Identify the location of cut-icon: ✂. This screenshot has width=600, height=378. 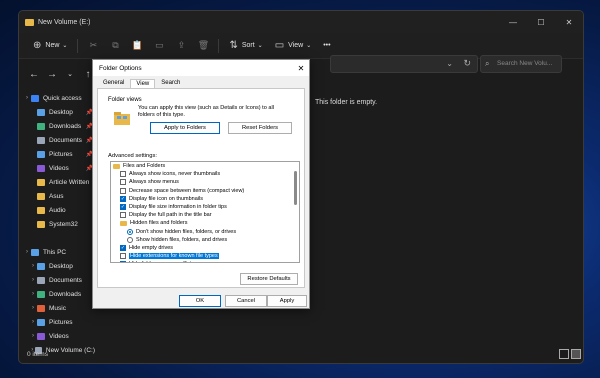
(93, 46).